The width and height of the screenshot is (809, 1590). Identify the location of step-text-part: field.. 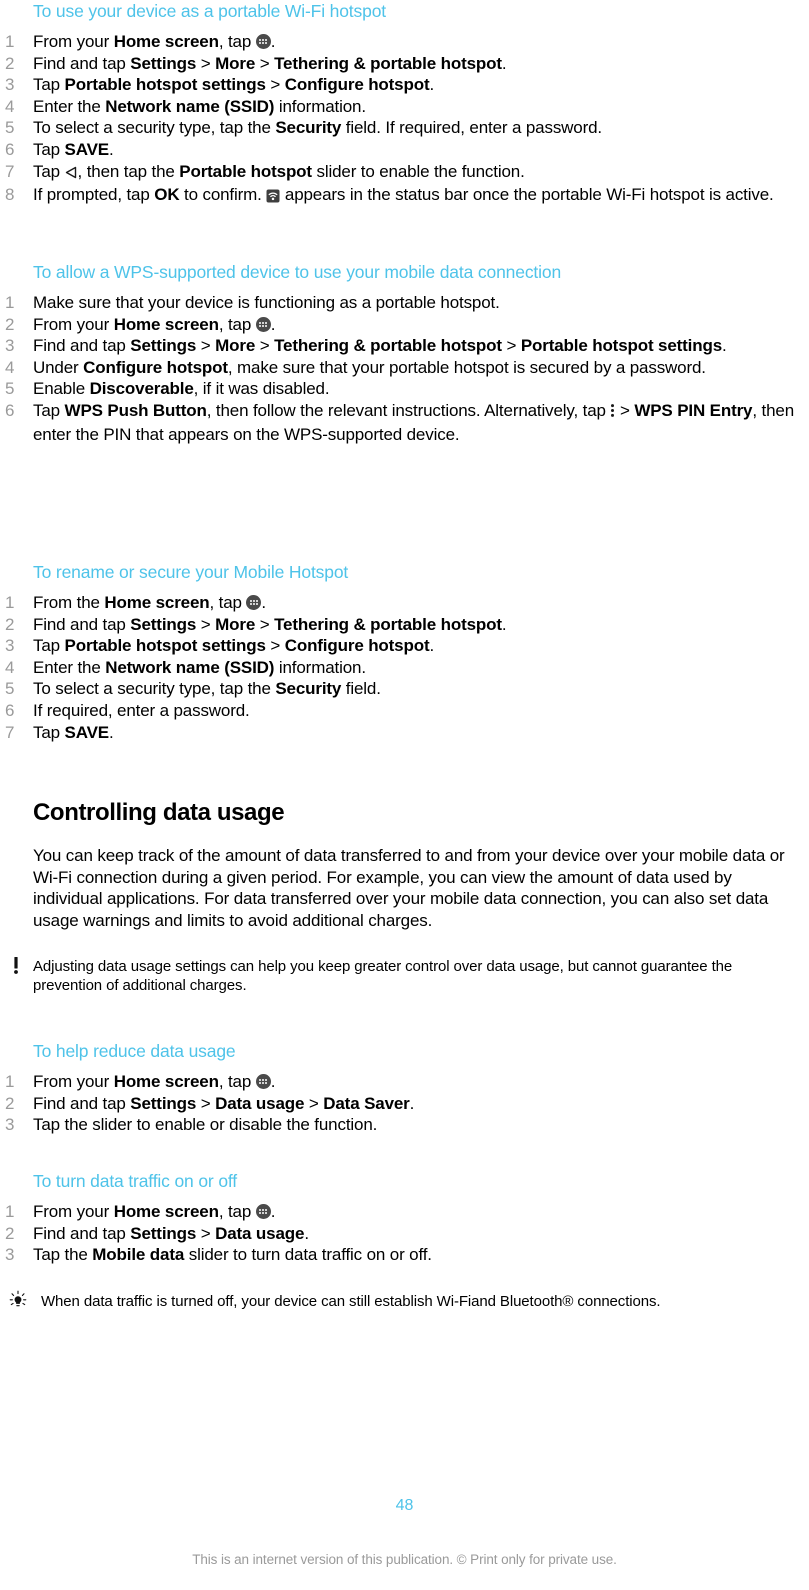
(361, 689).